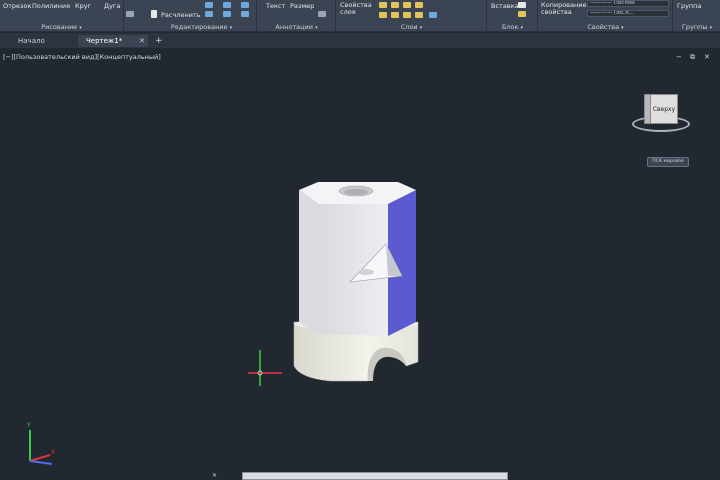 The height and width of the screenshot is (480, 720). I want to click on ucs-icon: Y X, so click(40, 443).